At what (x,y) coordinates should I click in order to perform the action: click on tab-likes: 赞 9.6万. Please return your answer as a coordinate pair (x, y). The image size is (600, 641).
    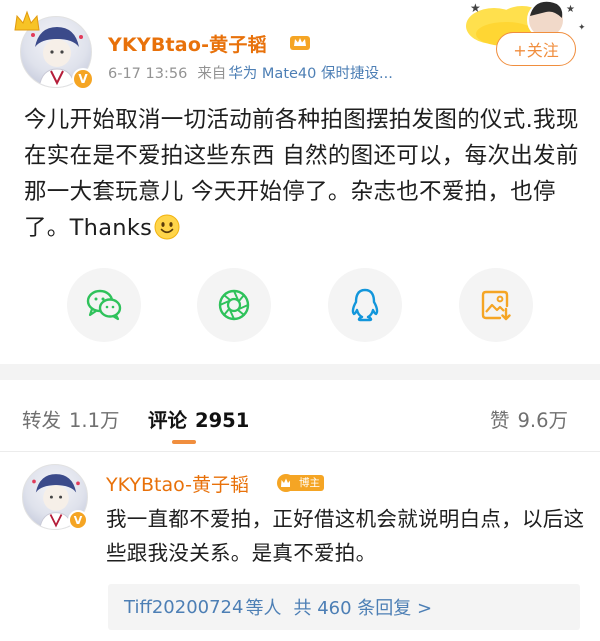
    Looking at the image, I should click on (529, 418).